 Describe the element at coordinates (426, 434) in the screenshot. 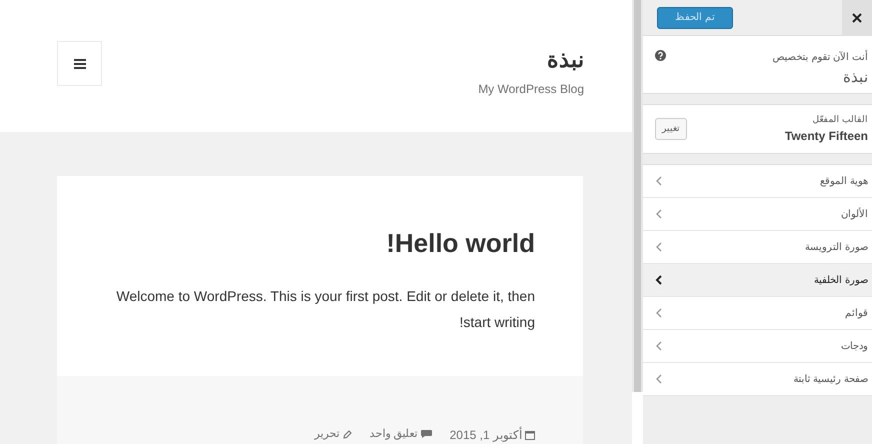

I see `comment-icon` at that location.